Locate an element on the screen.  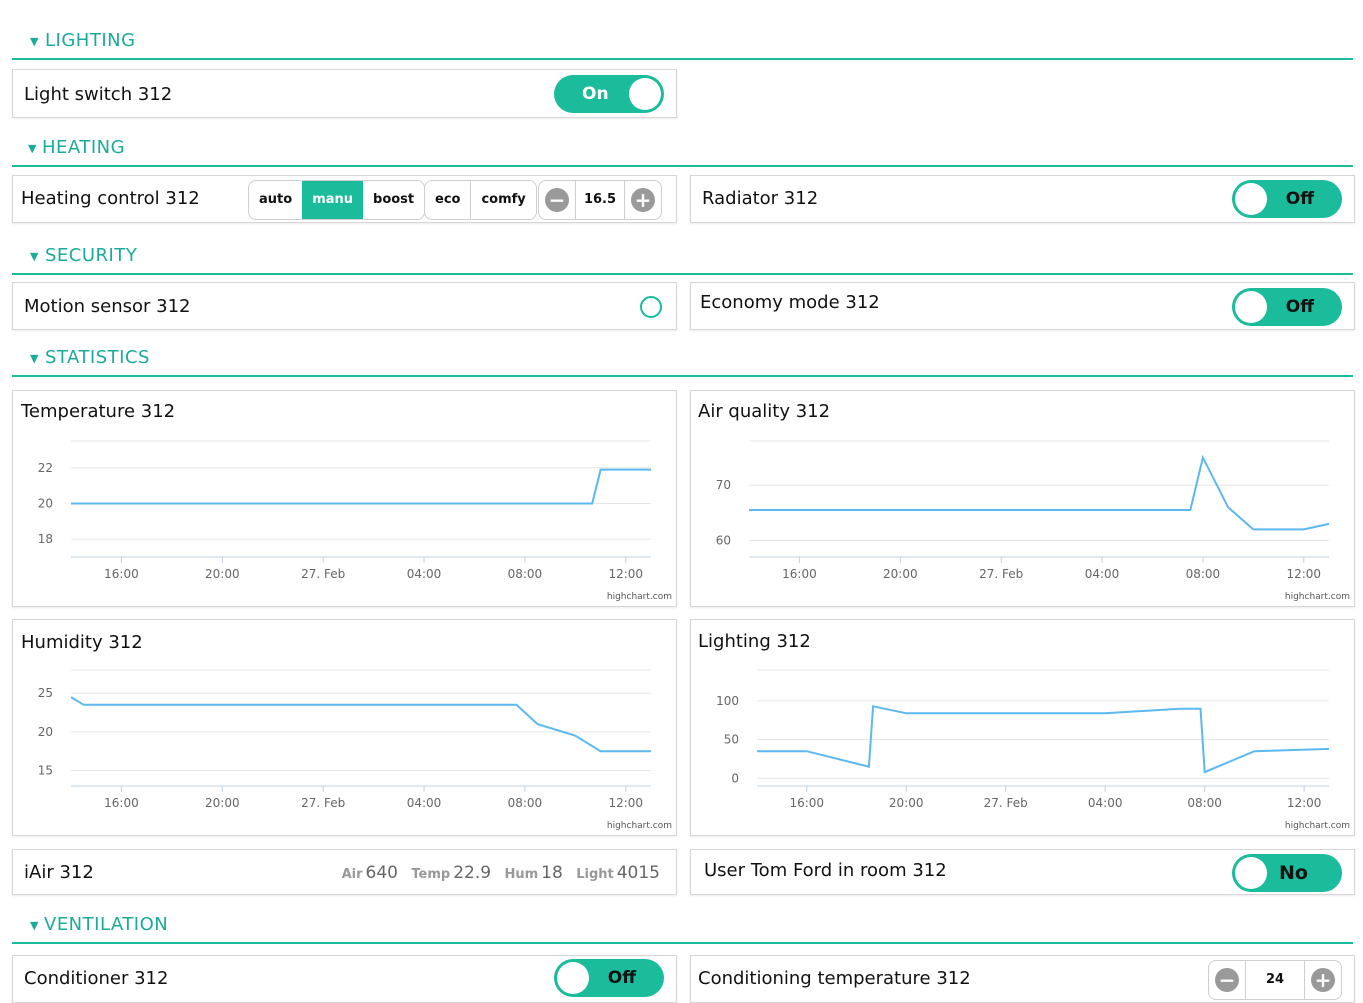
section-heating-header: ▼ HEATING is located at coordinates (682, 152).